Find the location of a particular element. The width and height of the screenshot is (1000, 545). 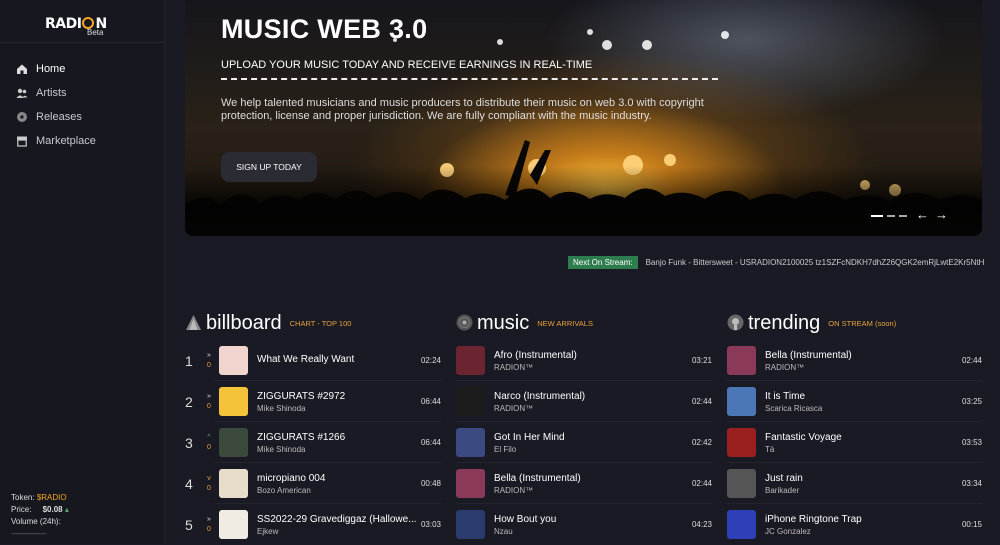

arrow-left-icon: ← is located at coordinates (922, 214).